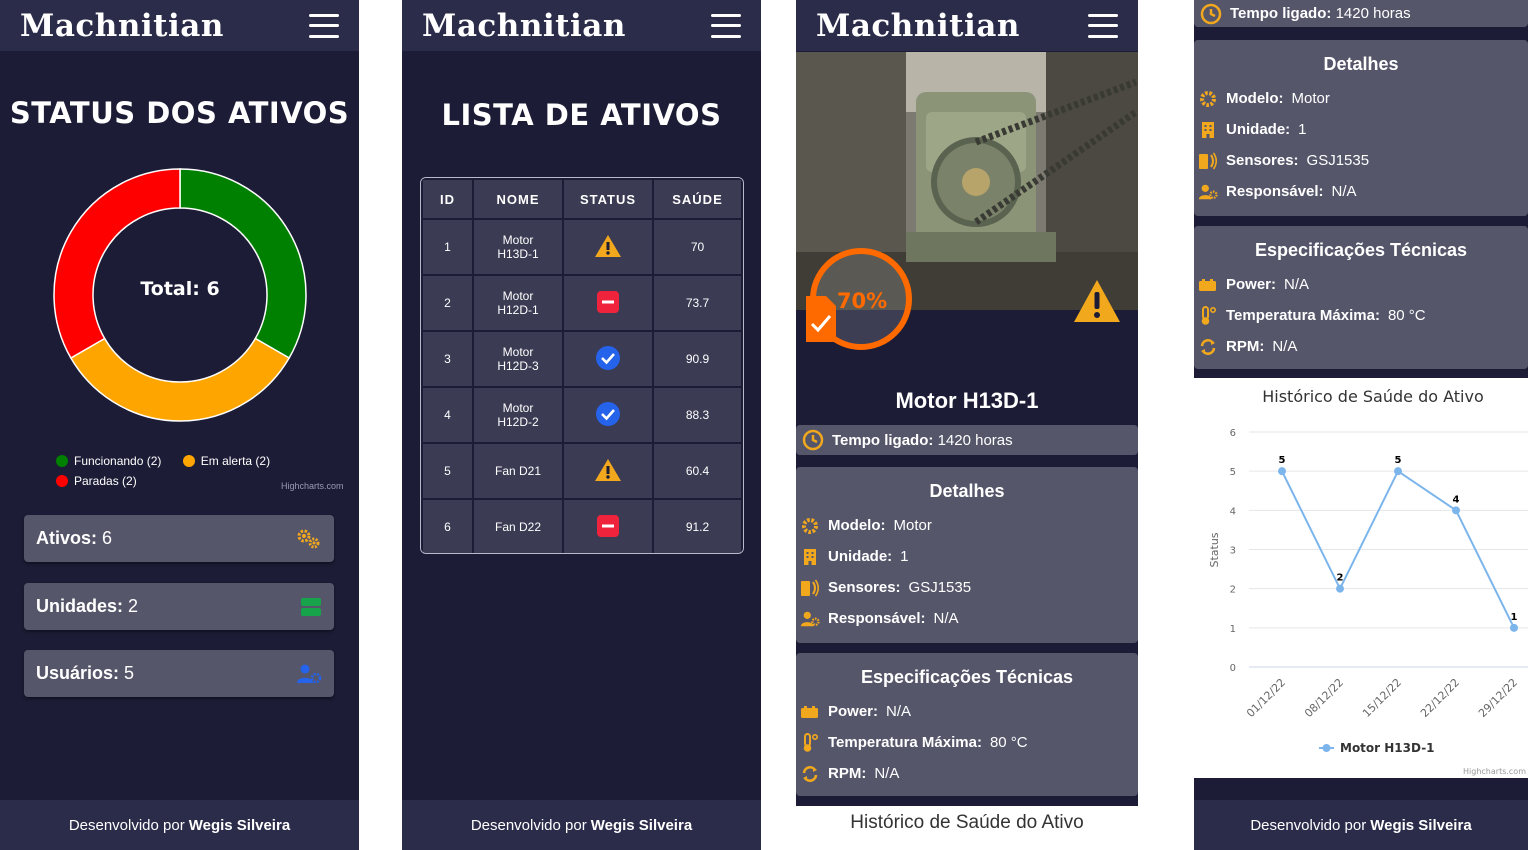 The height and width of the screenshot is (850, 1528). I want to click on column-header-saude: SAÚDE, so click(697, 199).